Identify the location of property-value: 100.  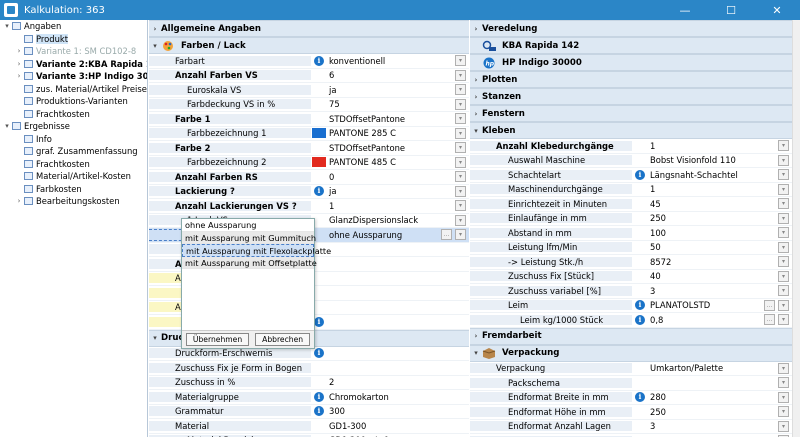
(713, 233).